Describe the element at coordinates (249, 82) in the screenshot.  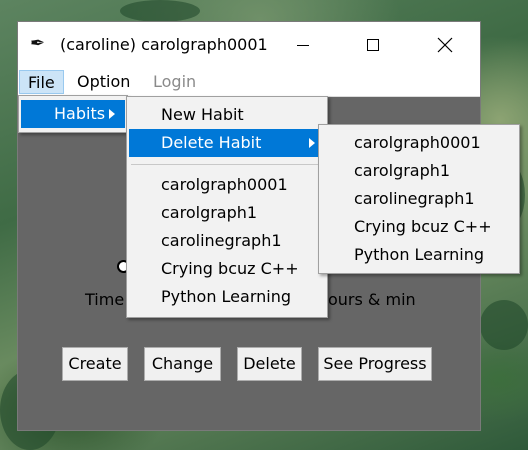
I see `menu-bar: File Option Login` at that location.